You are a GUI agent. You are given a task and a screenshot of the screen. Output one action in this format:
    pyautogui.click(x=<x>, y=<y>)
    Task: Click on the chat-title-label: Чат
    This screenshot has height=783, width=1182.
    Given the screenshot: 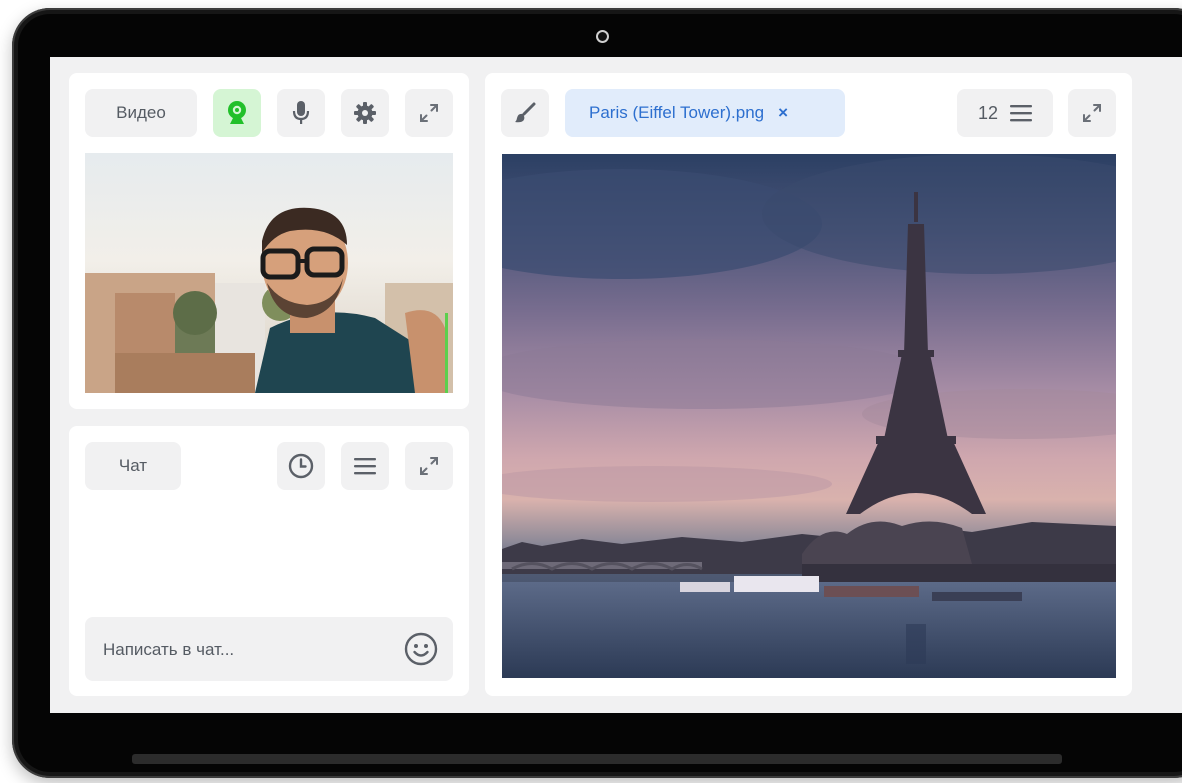 What is the action you would take?
    pyautogui.click(x=133, y=465)
    